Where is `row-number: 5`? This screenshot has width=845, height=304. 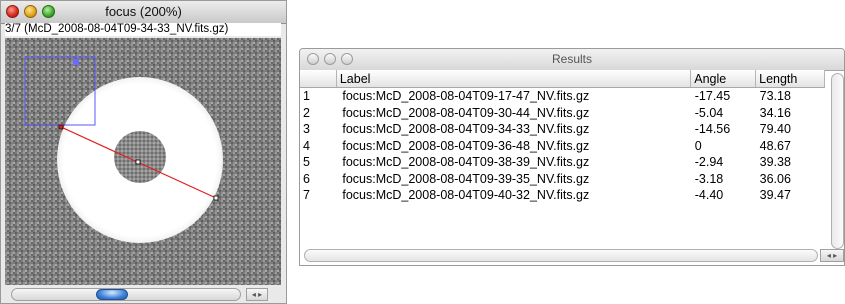 row-number: 5 is located at coordinates (306, 162).